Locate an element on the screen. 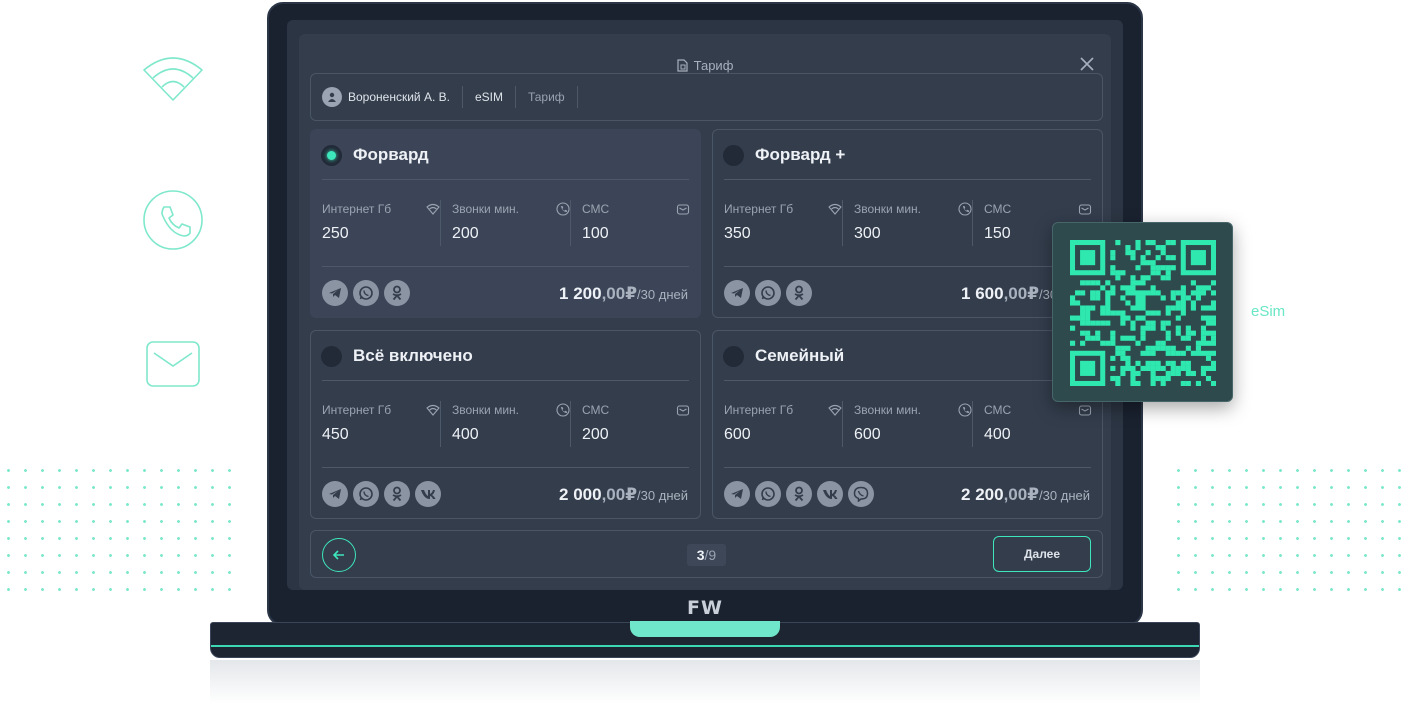 This screenshot has width=1410, height=704. user-icon is located at coordinates (332, 97).